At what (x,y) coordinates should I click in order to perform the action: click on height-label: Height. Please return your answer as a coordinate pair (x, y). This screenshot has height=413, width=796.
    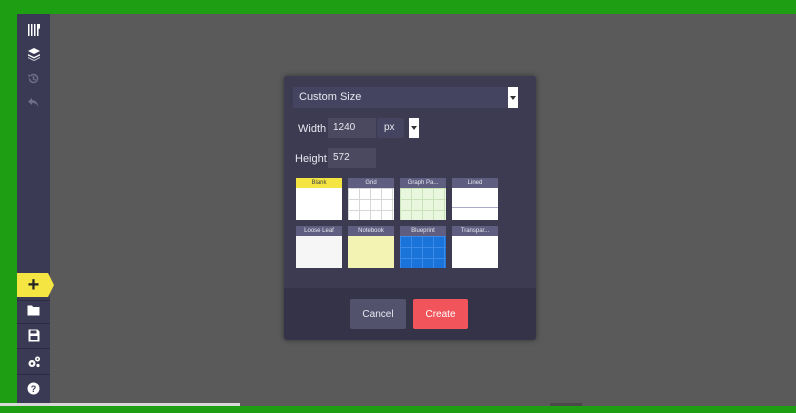
    Looking at the image, I should click on (311, 159).